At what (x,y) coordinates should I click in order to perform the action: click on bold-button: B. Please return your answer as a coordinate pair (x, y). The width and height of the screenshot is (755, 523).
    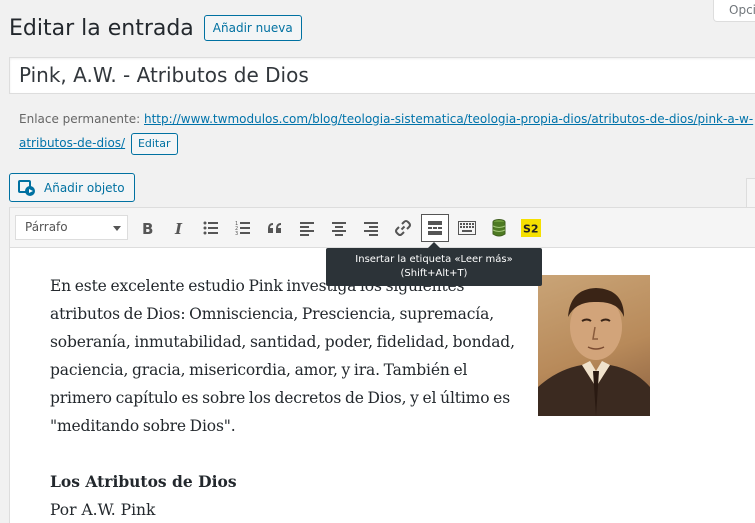
    Looking at the image, I should click on (147, 228).